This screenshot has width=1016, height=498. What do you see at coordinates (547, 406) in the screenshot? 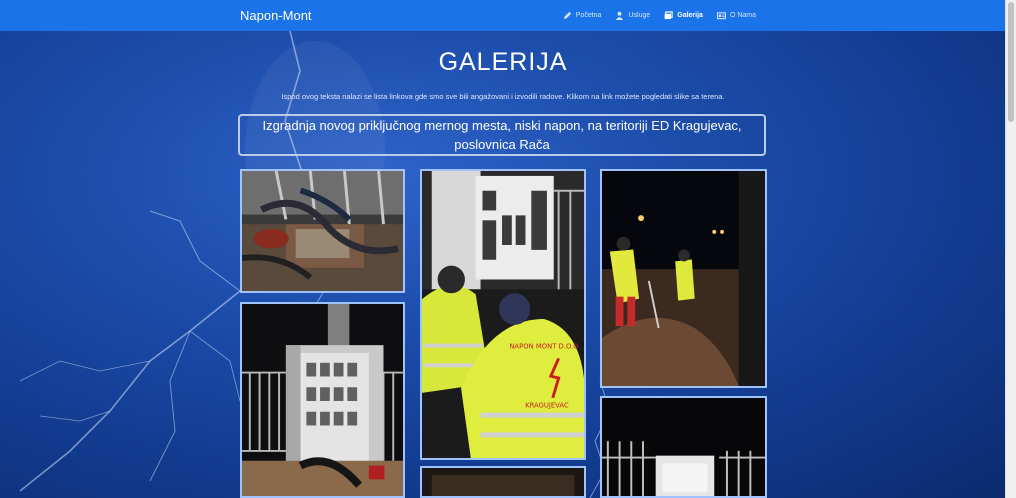
I see `vest-text-line2: KRAGUJEVAC` at bounding box center [547, 406].